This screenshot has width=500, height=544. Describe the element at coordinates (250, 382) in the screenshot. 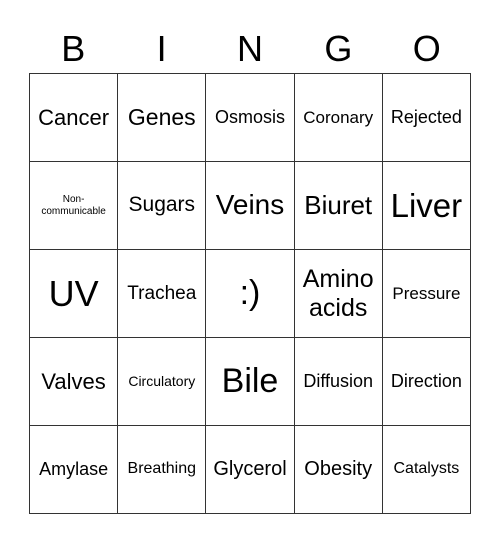

I see `bingo-cell: Bile` at that location.